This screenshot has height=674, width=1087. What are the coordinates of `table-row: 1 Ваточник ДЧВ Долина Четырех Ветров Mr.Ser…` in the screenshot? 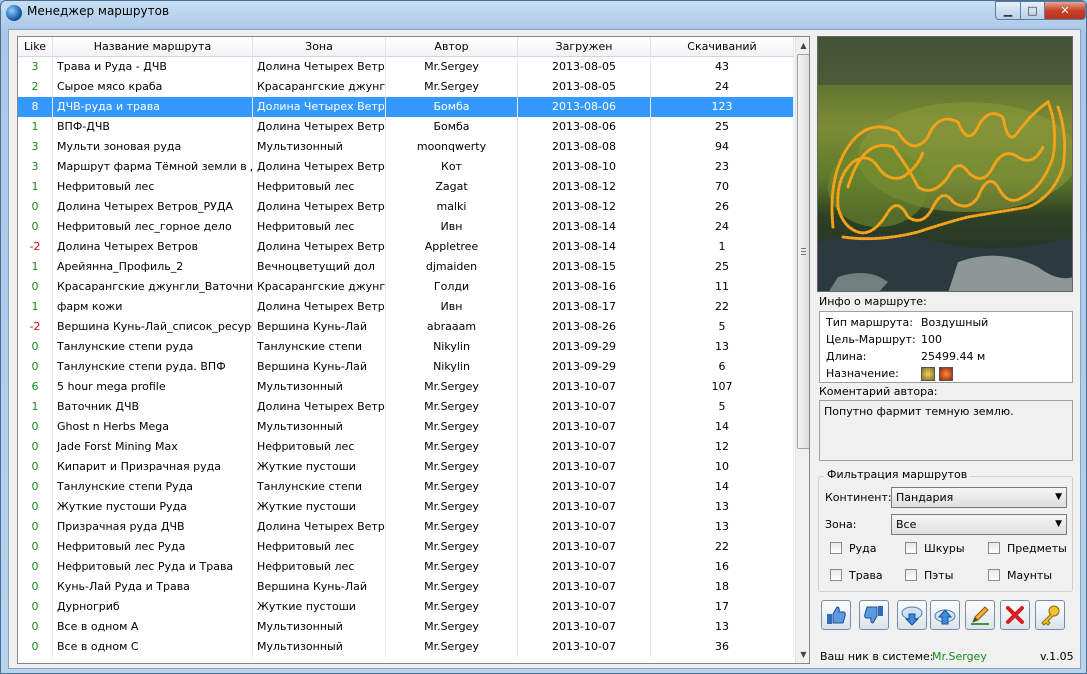 It's located at (406, 407).